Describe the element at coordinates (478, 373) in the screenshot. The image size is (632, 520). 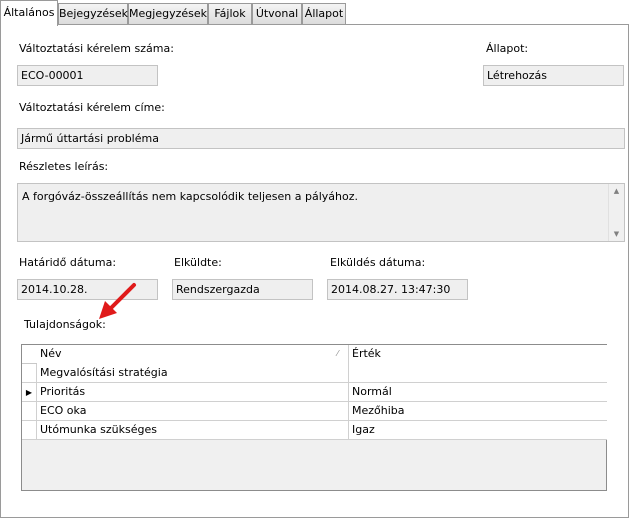
I see `property-value-cell` at that location.